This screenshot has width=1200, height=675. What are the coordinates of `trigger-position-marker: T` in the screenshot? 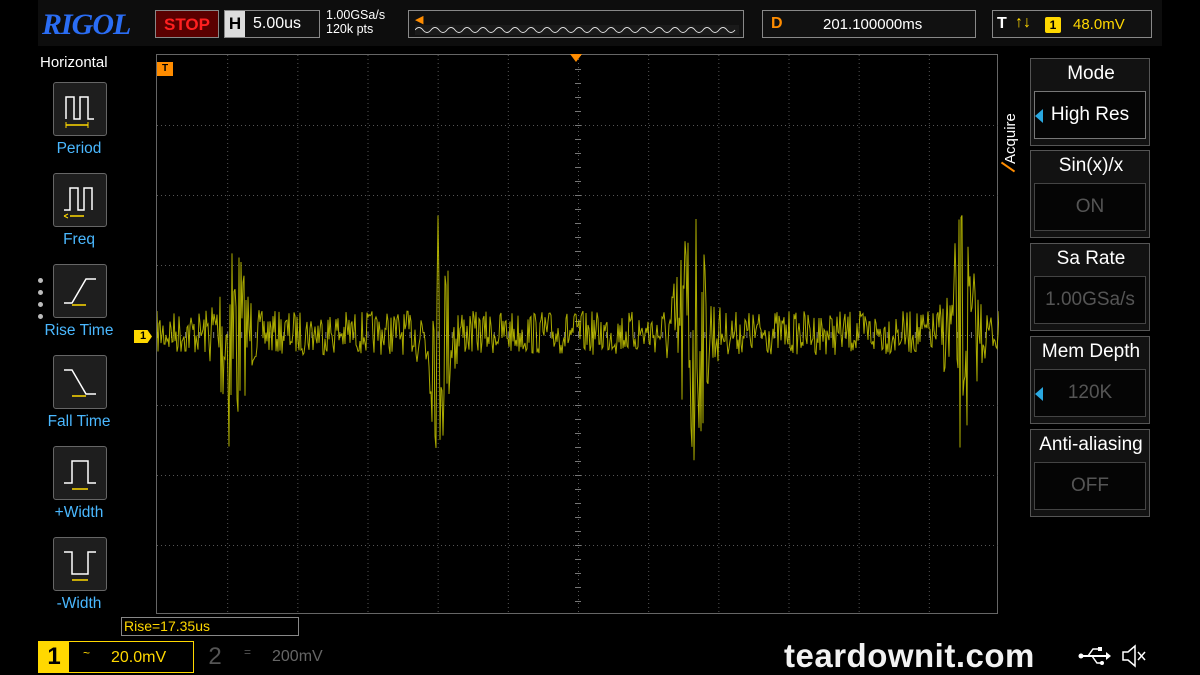 It's located at (165, 69).